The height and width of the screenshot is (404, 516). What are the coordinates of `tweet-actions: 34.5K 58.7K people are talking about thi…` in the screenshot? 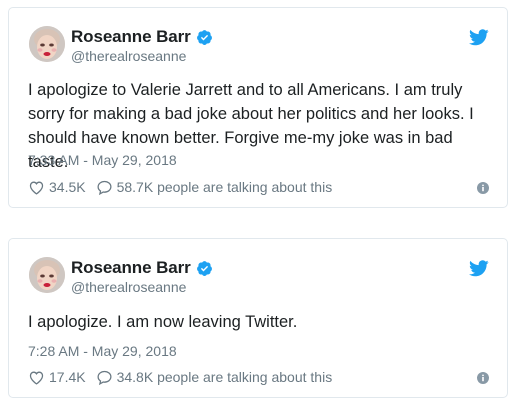 It's located at (180, 187).